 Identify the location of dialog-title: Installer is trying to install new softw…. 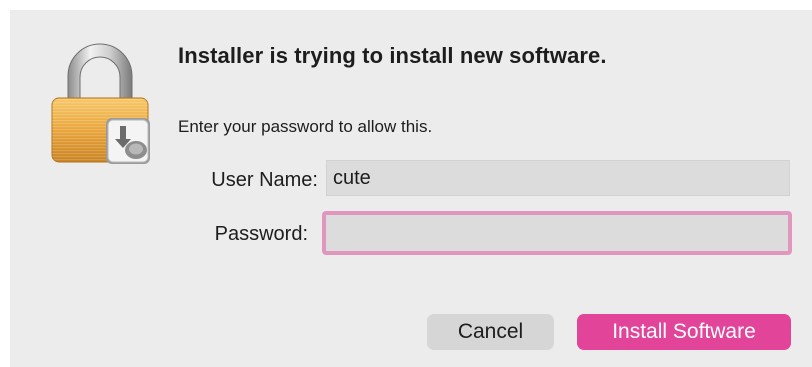
(392, 55).